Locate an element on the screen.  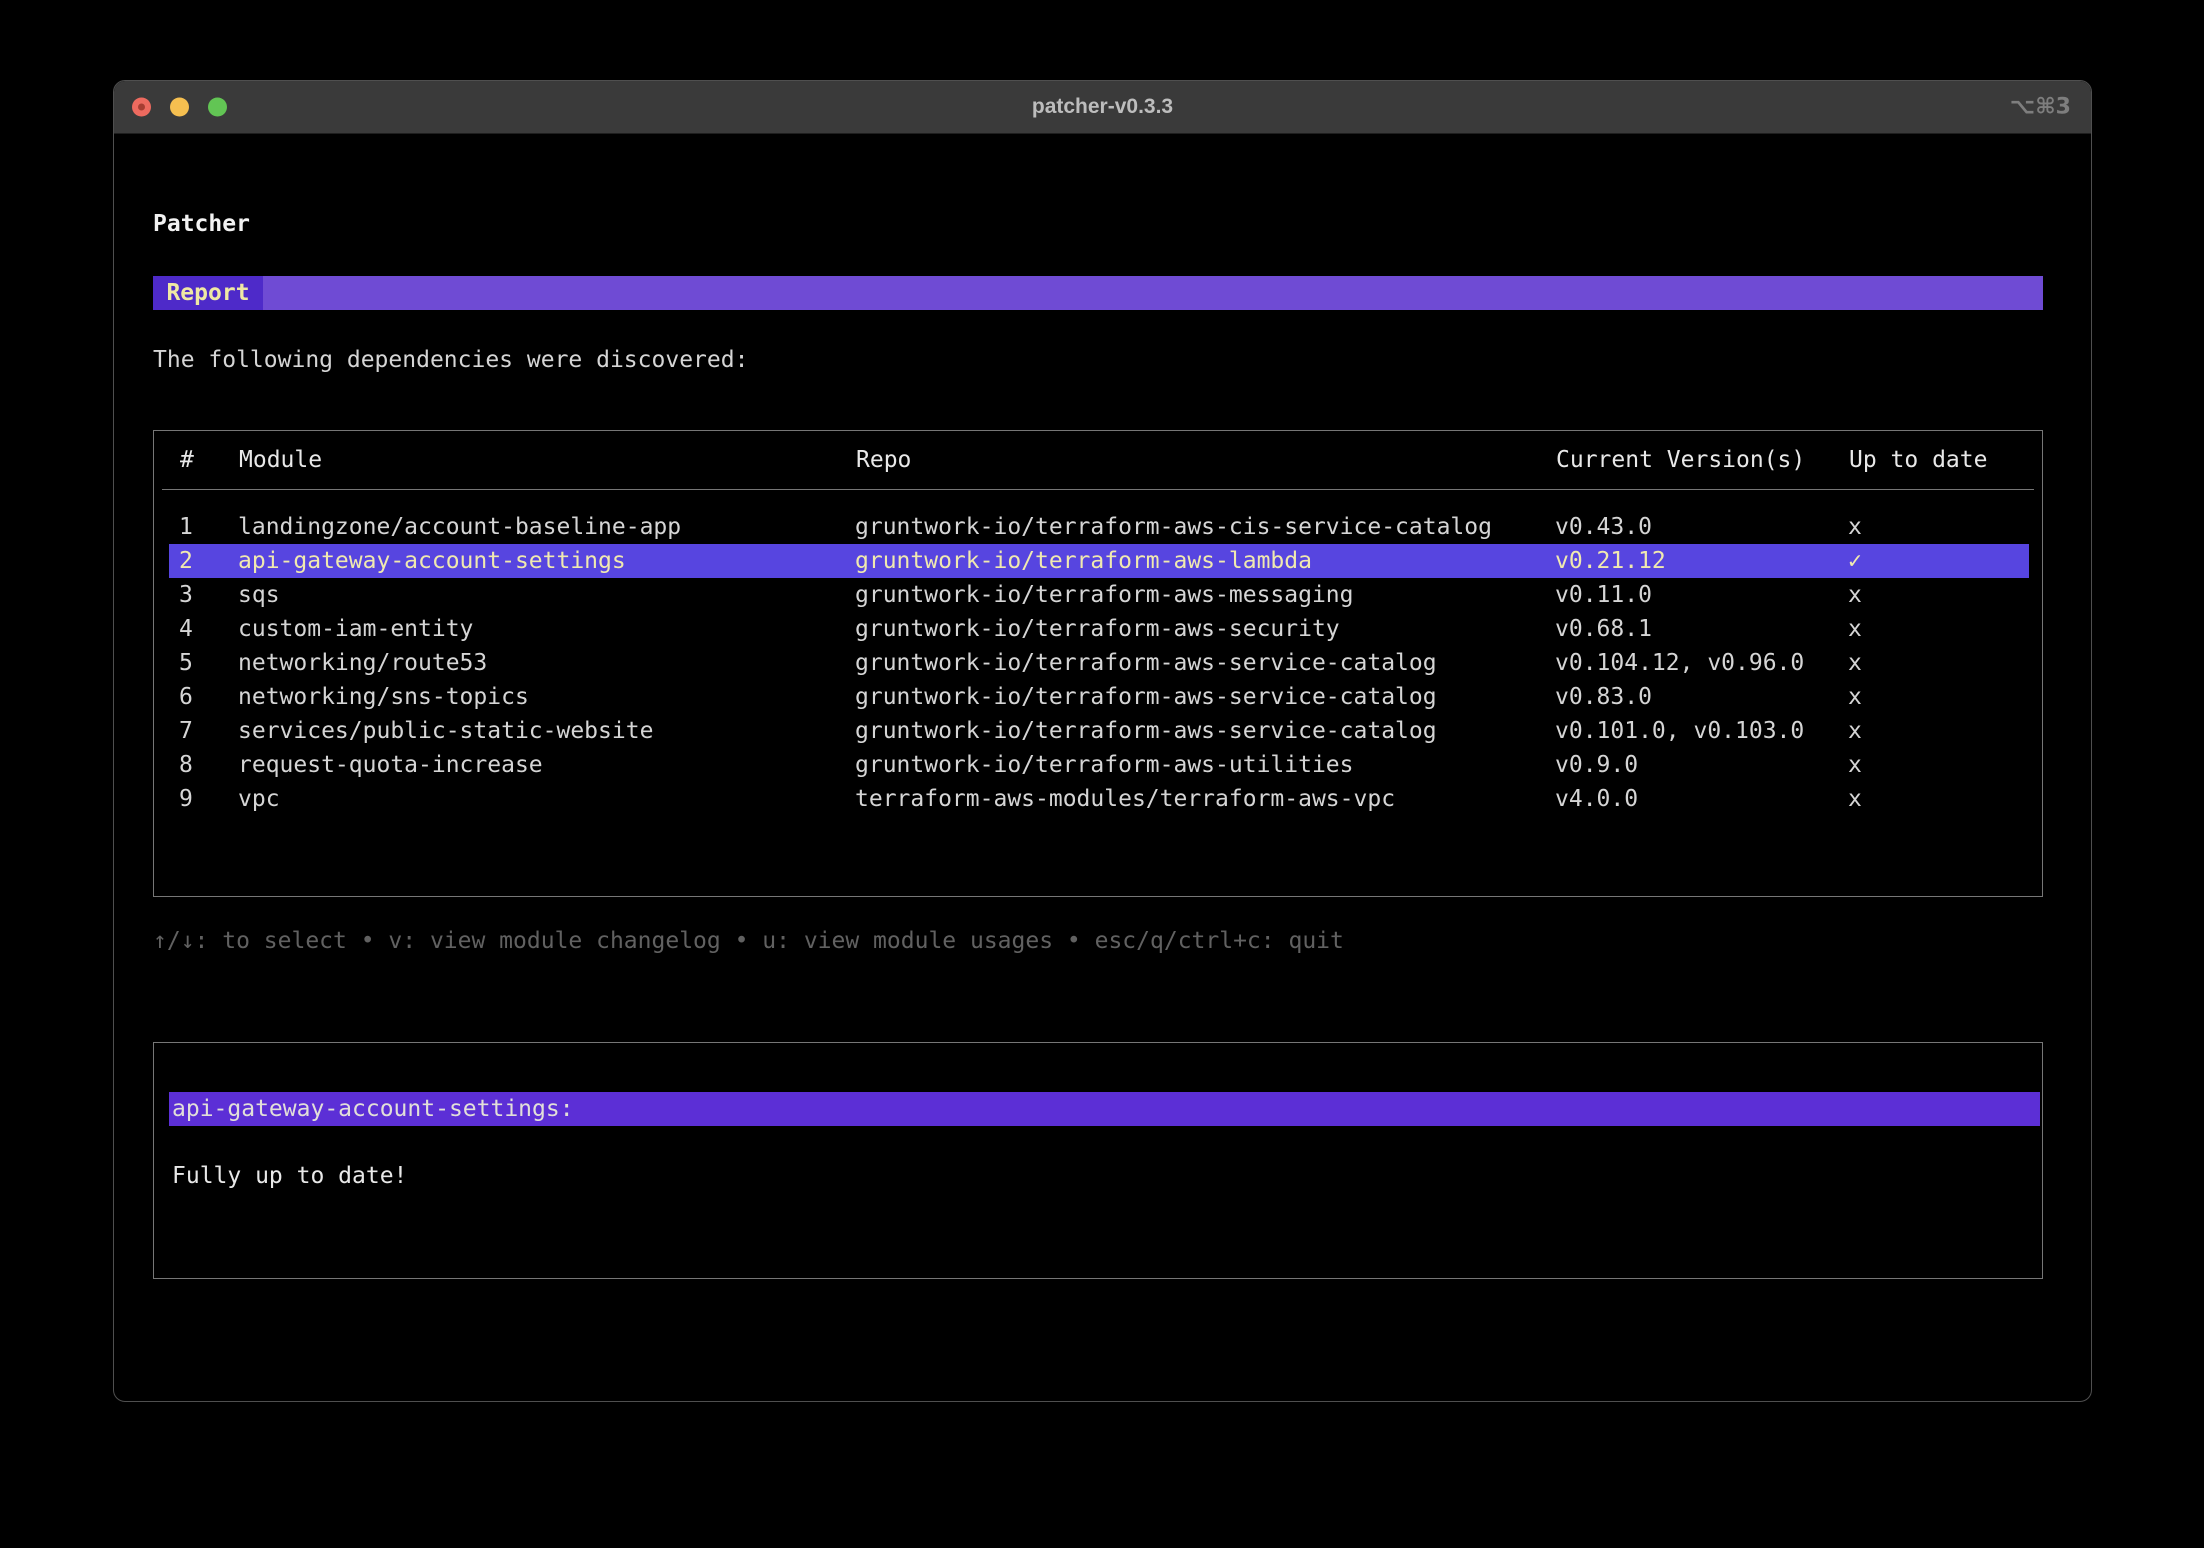
row-repo: gruntwork-io/terraform-aws-messaging is located at coordinates (1104, 595).